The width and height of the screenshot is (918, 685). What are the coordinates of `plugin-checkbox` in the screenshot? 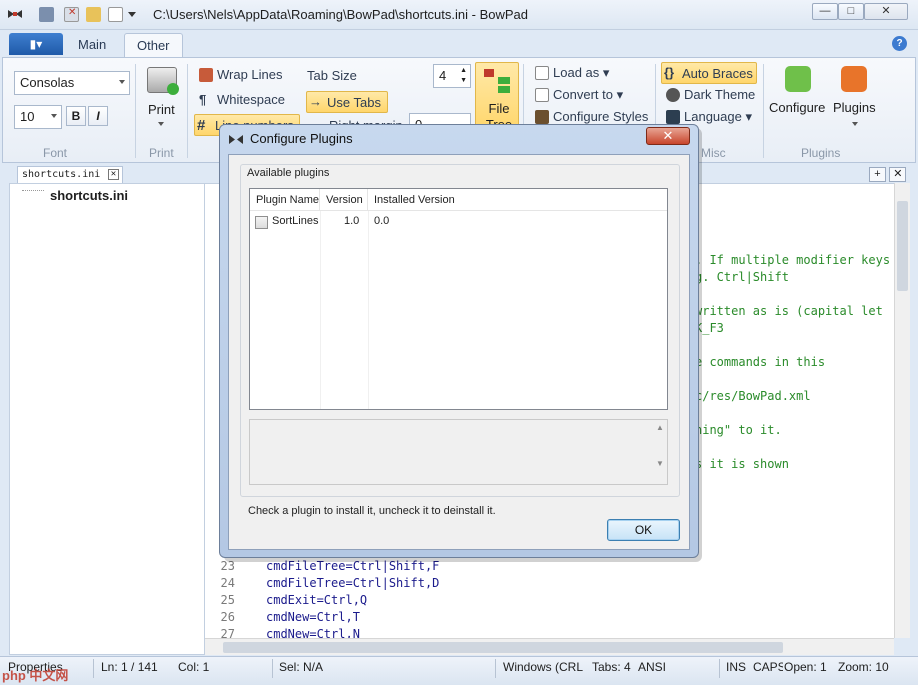 It's located at (261, 222).